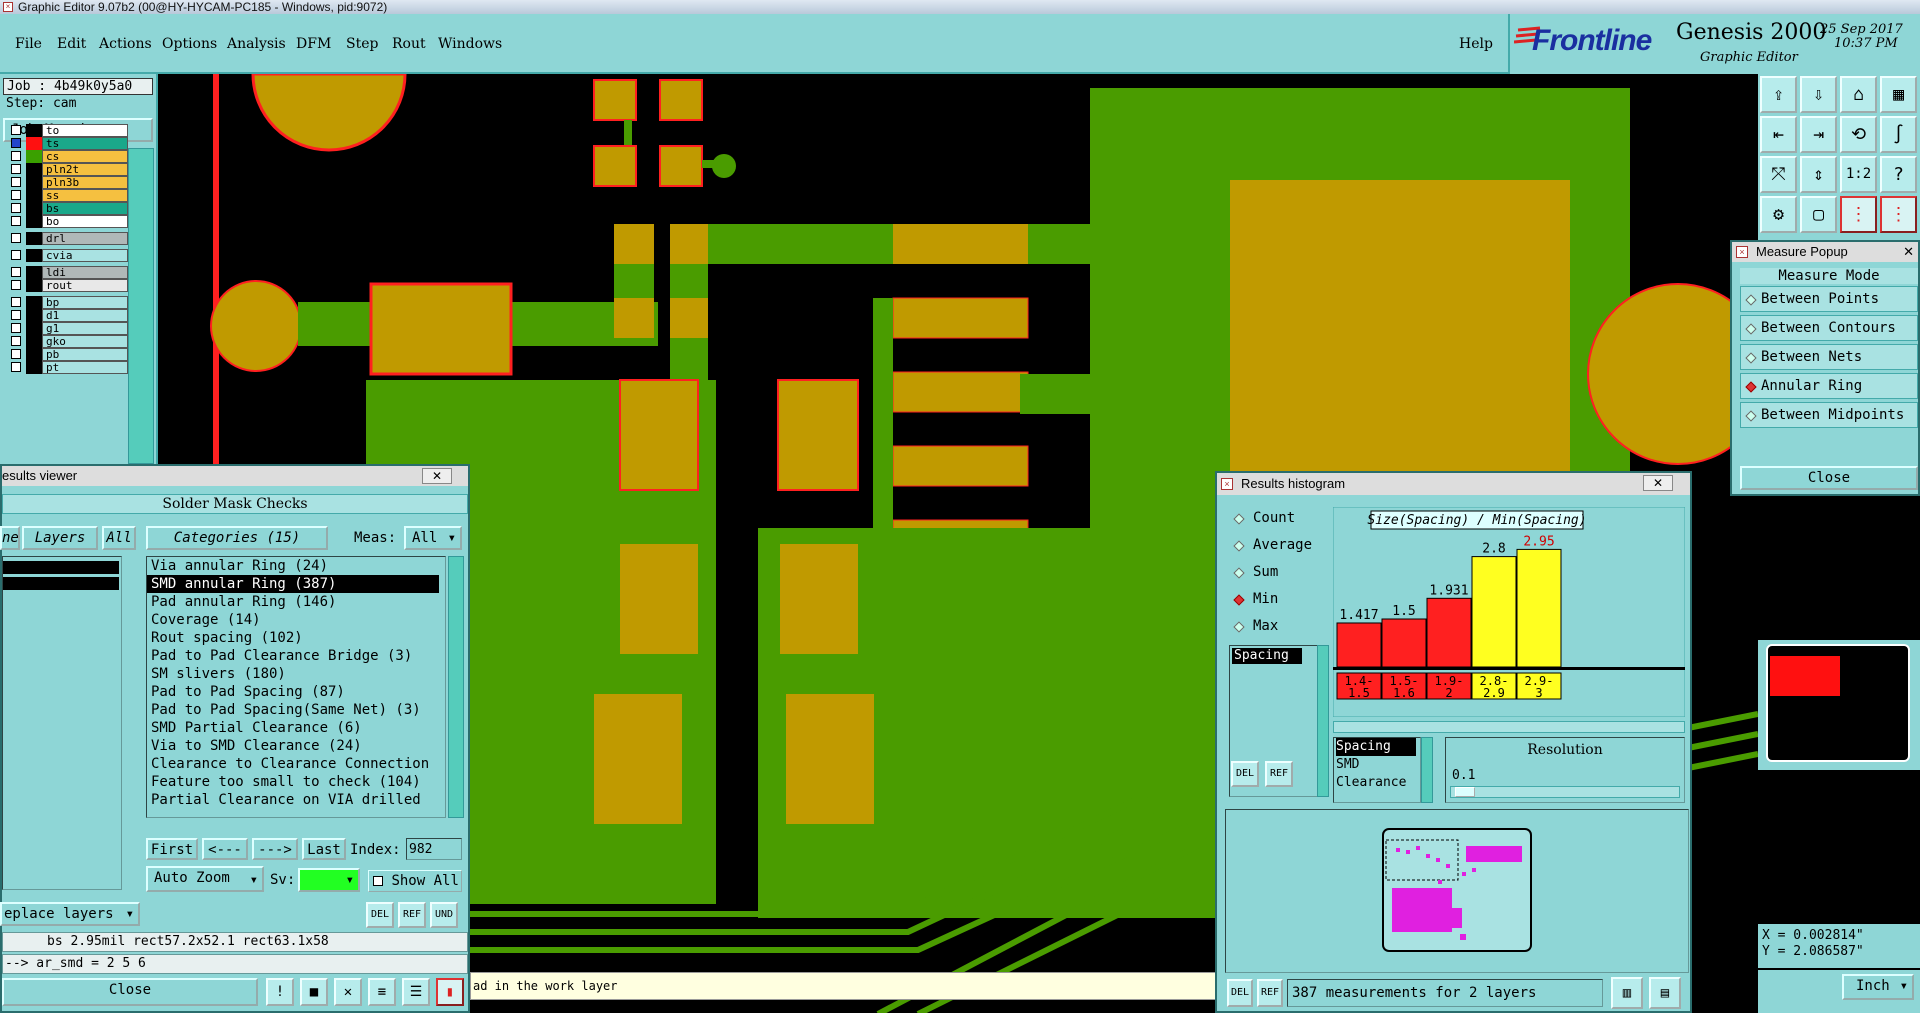 This screenshot has height=1013, width=1920. I want to click on scale-icon: 1:2, so click(1858, 174).